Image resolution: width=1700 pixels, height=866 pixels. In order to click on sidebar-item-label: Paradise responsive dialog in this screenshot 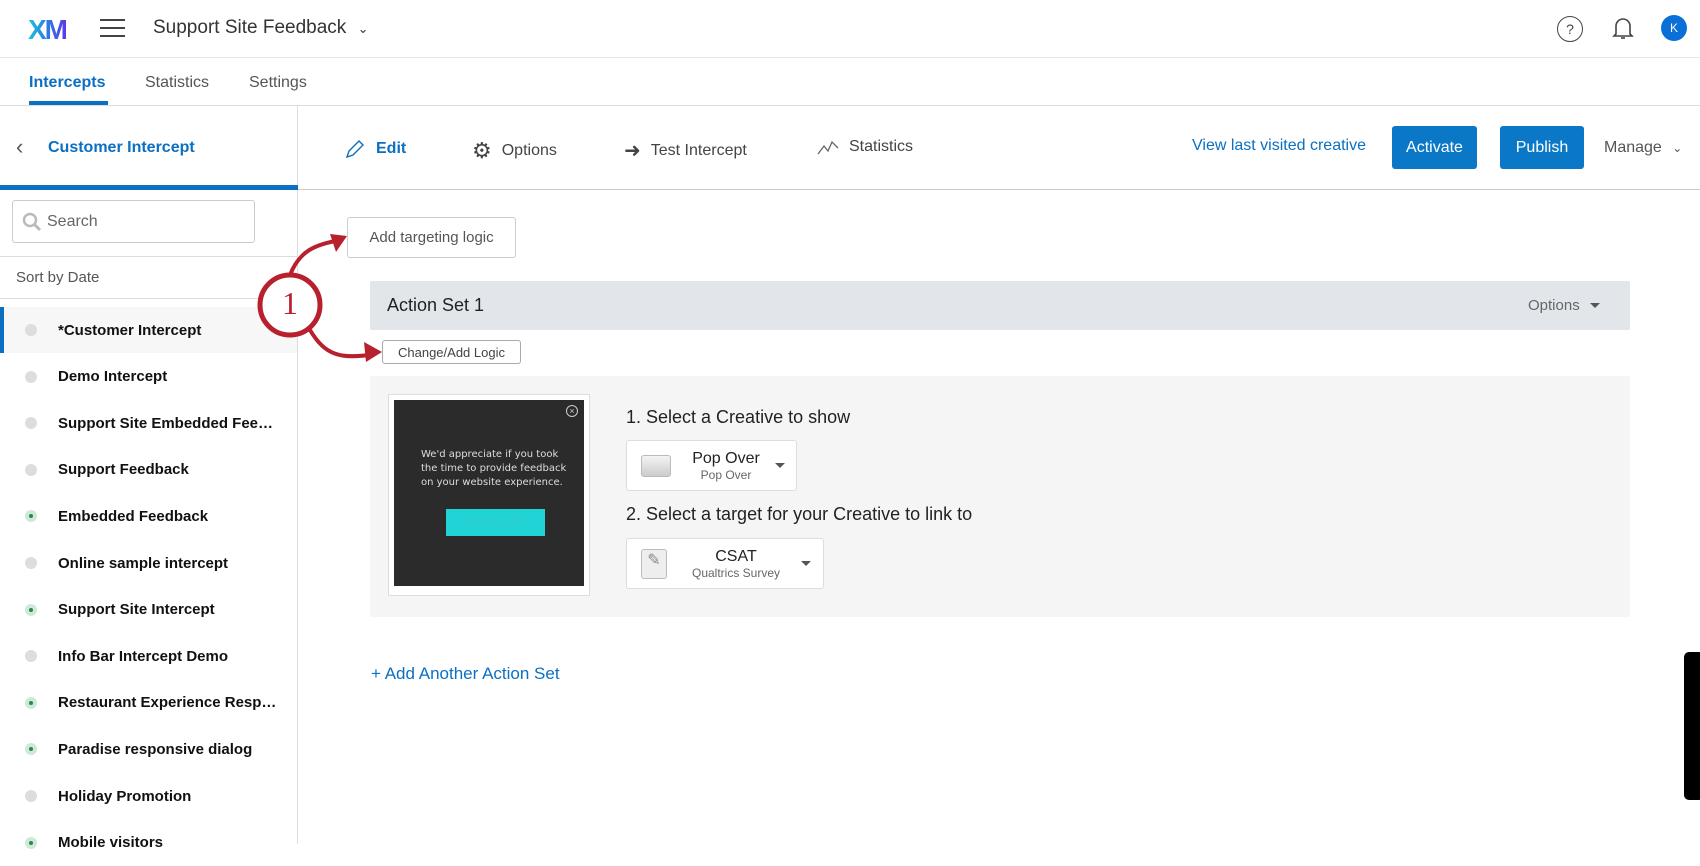, I will do `click(155, 749)`.